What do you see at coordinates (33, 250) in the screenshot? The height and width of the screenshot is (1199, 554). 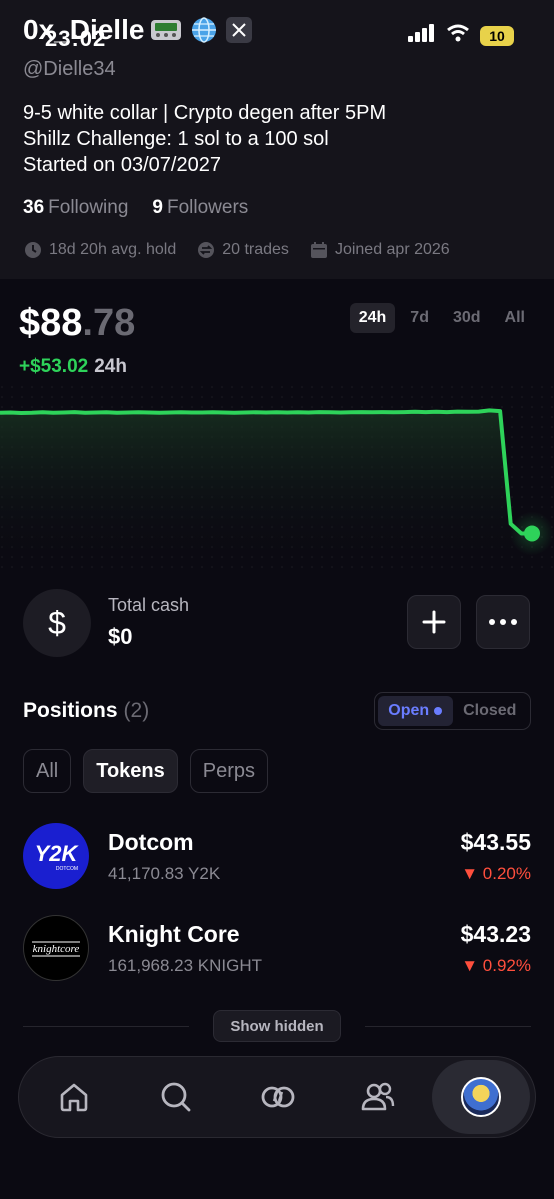 I see `clock-icon` at bounding box center [33, 250].